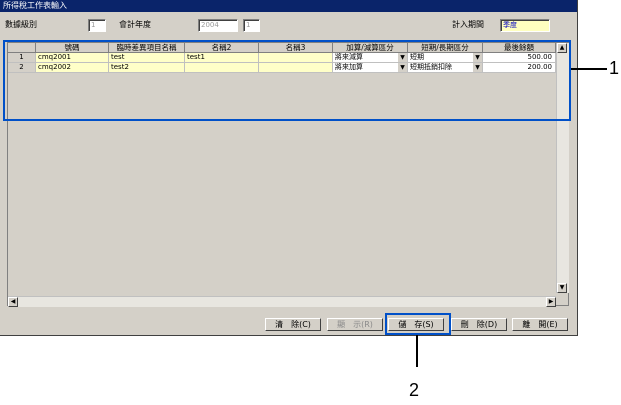  I want to click on booking-period-field: 季度, so click(525, 25).